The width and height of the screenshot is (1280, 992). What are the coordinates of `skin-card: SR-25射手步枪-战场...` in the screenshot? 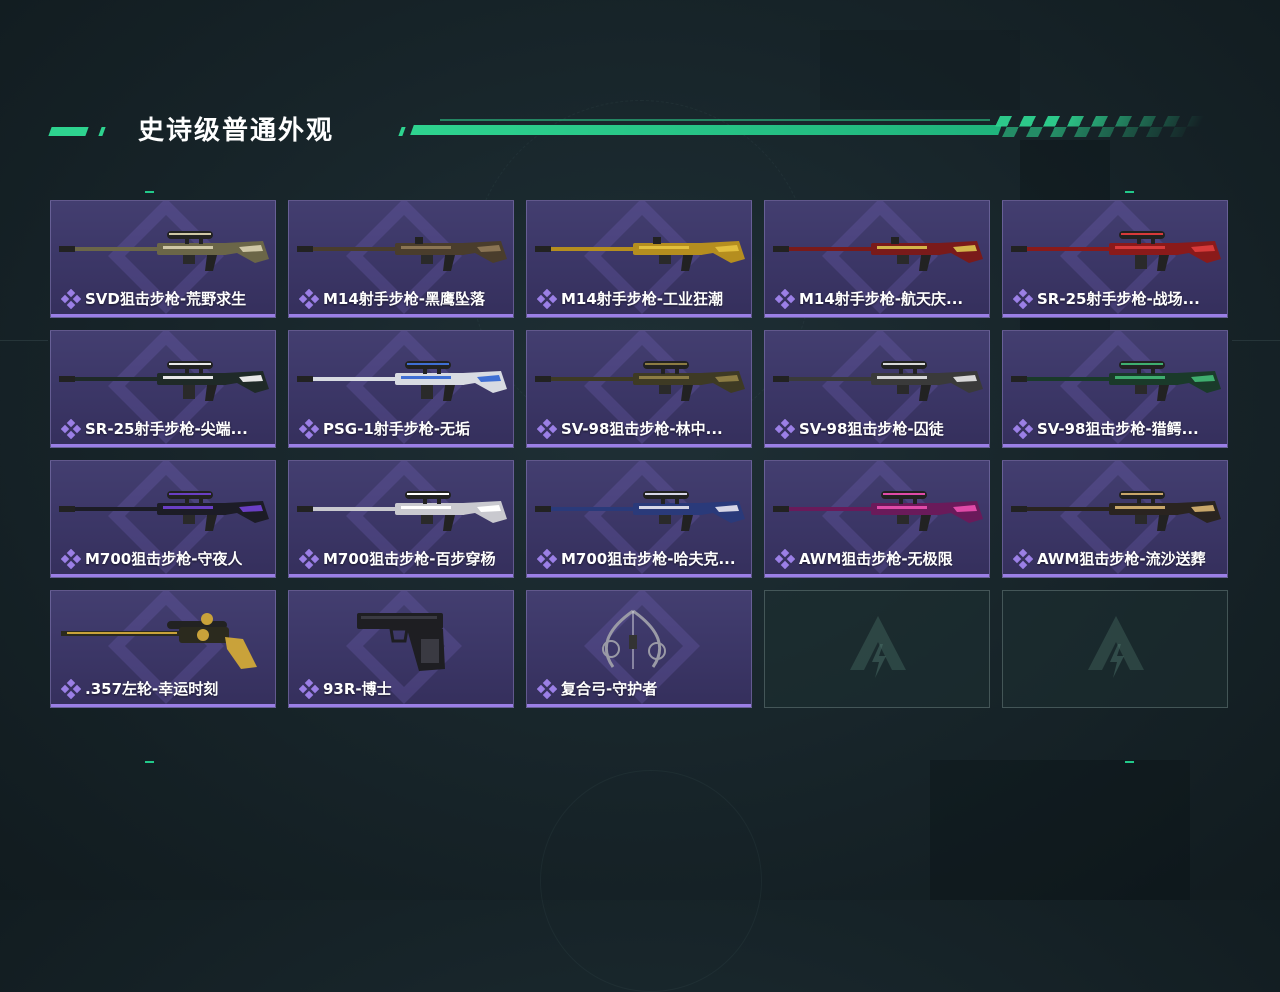 It's located at (1115, 259).